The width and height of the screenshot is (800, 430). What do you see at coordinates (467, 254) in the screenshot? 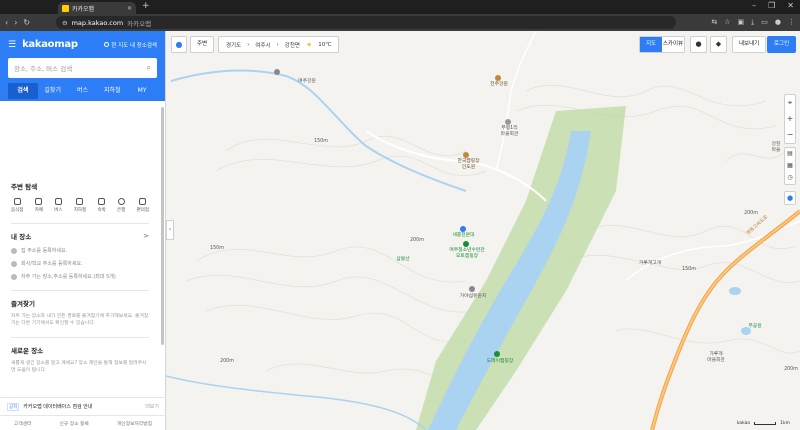
I see `map-label: 여주청소년수련관 오토캠핑장` at bounding box center [467, 254].